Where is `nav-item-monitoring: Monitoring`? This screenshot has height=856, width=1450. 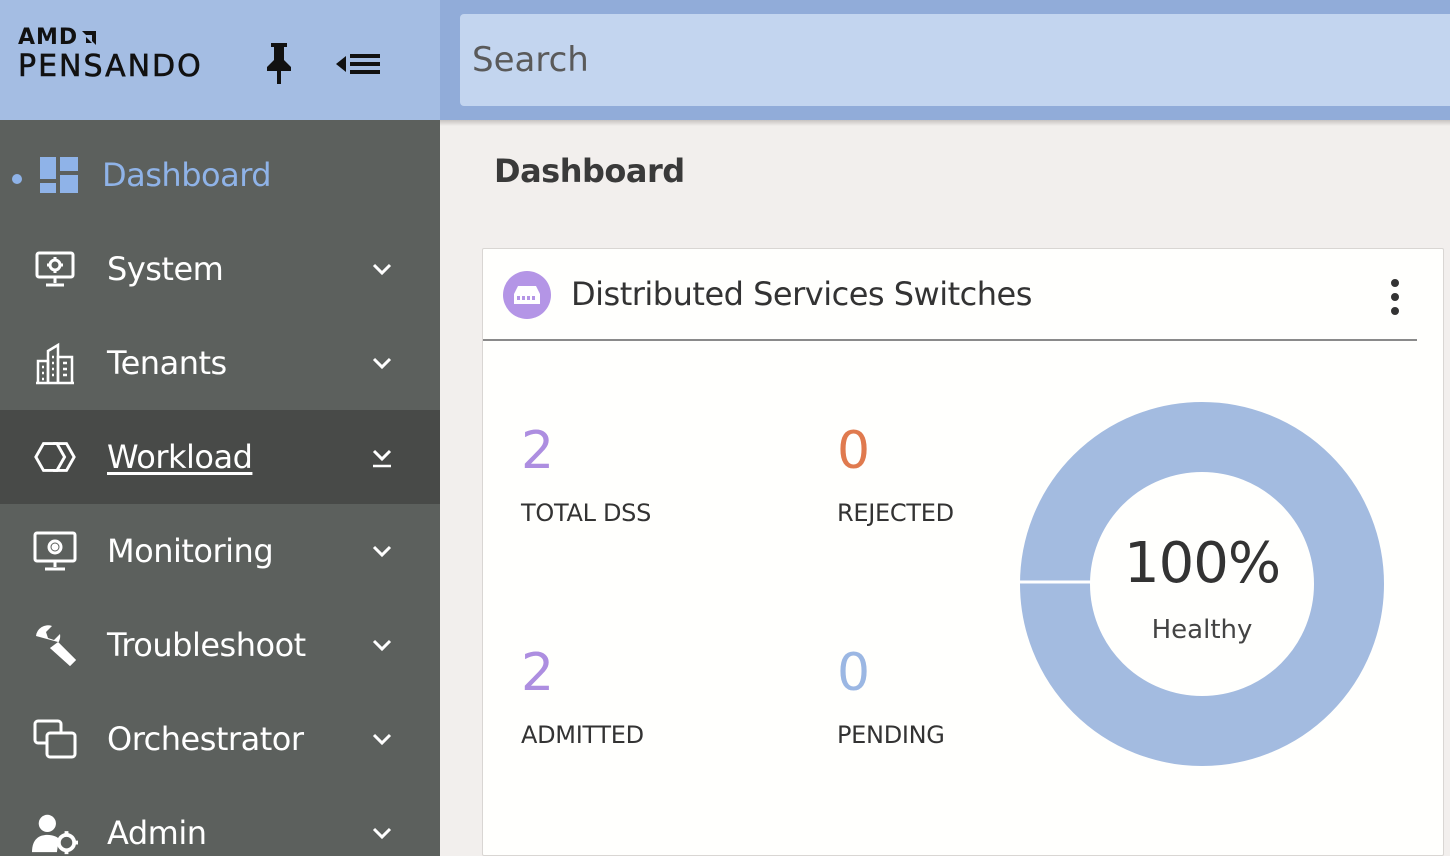 nav-item-monitoring: Monitoring is located at coordinates (220, 551).